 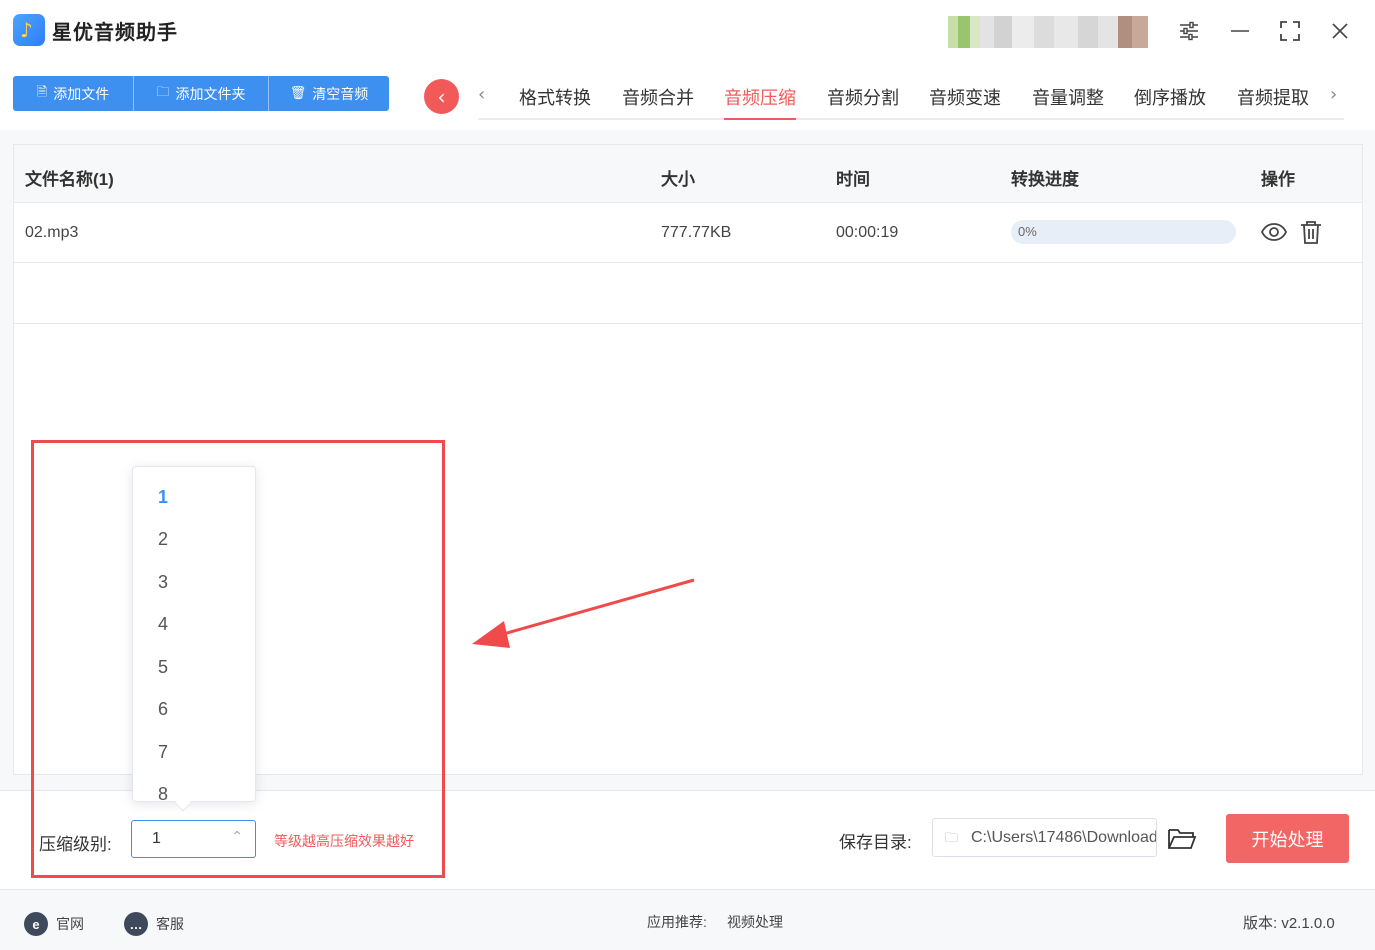 I want to click on tab-audio-split: 音频分割, so click(x=863, y=101).